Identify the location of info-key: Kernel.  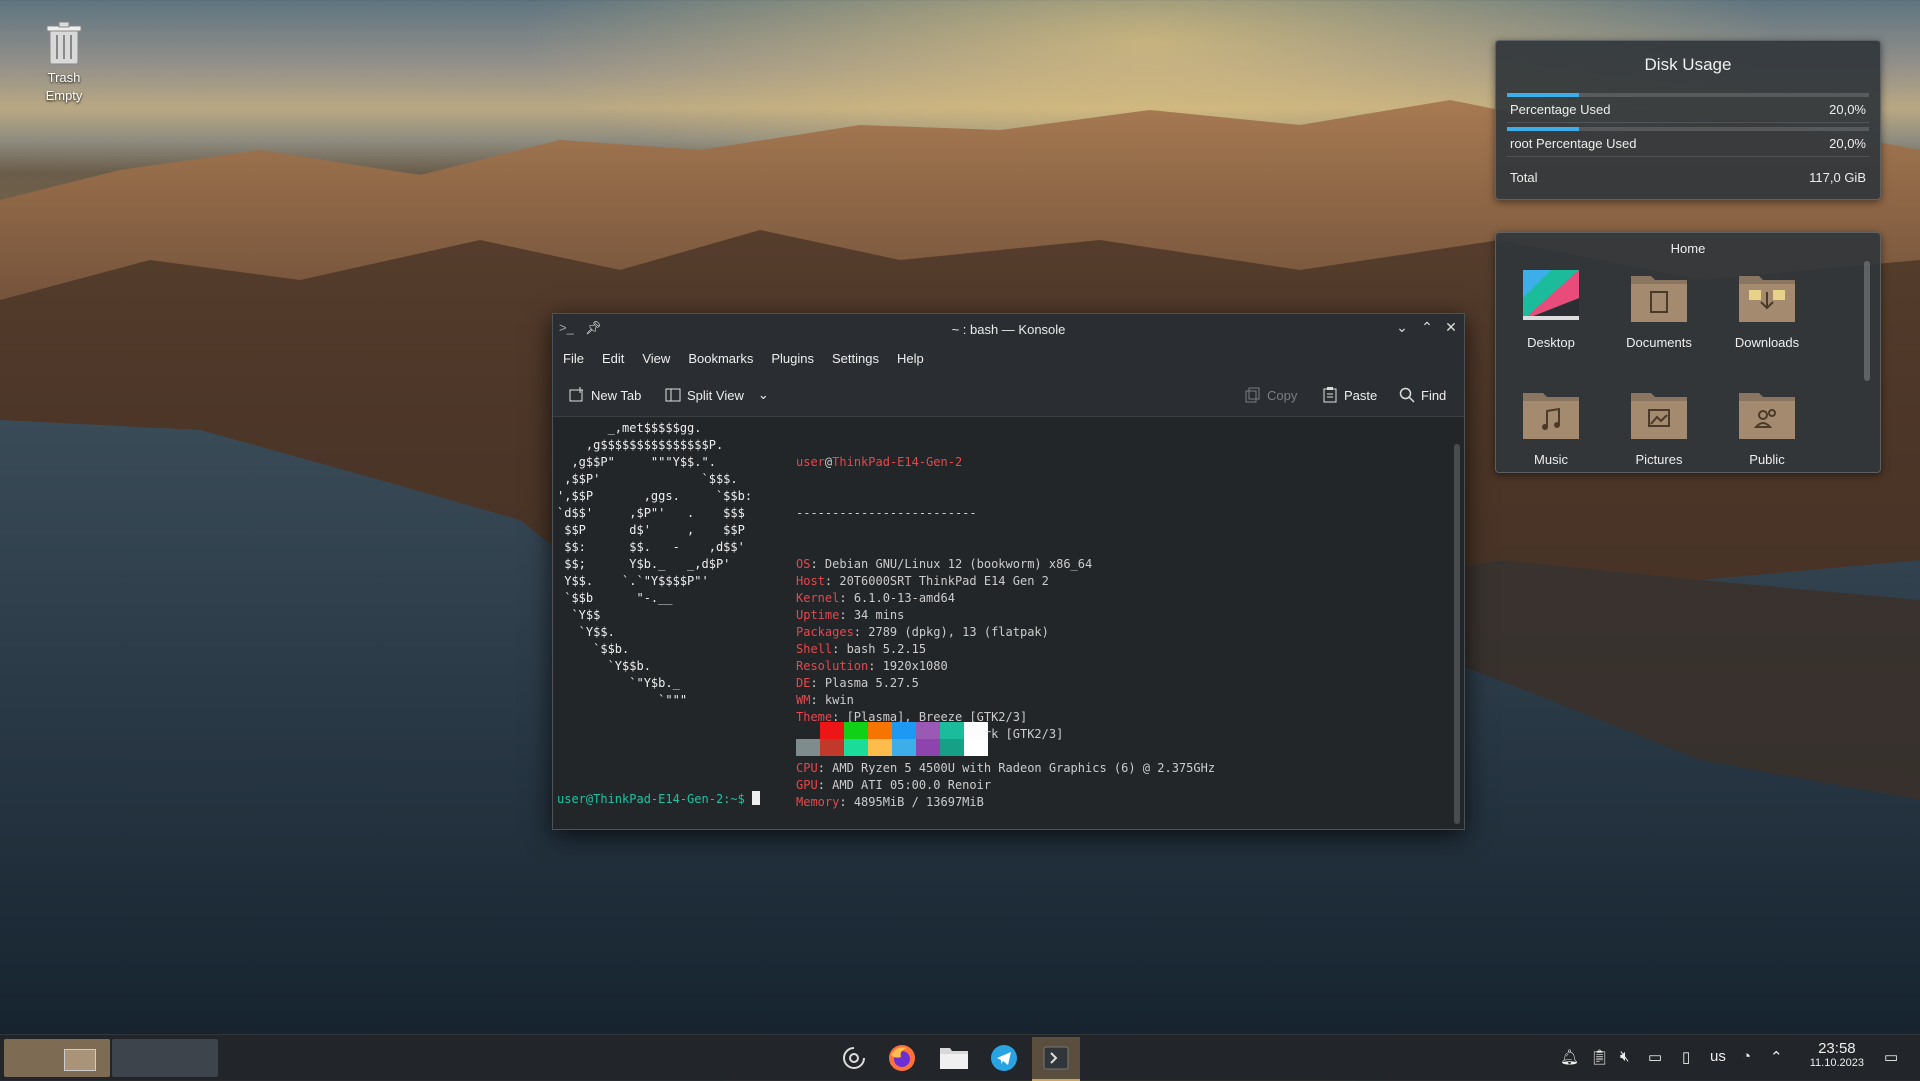
(818, 598).